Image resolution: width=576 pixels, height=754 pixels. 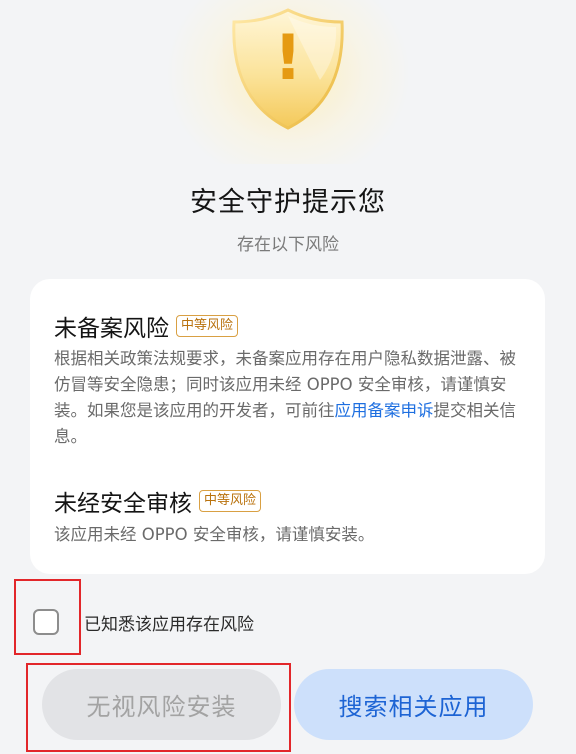 I want to click on acknowledge-label: 已知悉该应用存在风险, so click(x=169, y=622).